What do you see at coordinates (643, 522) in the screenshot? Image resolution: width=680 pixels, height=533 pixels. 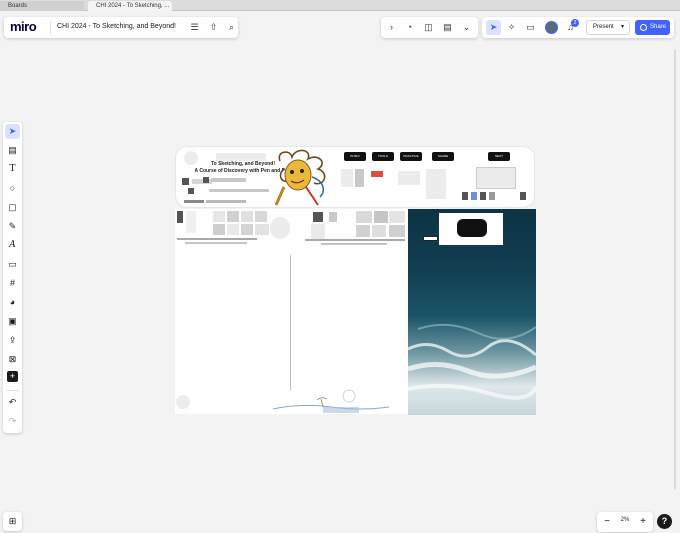 I see `zoom-in-button: +` at bounding box center [643, 522].